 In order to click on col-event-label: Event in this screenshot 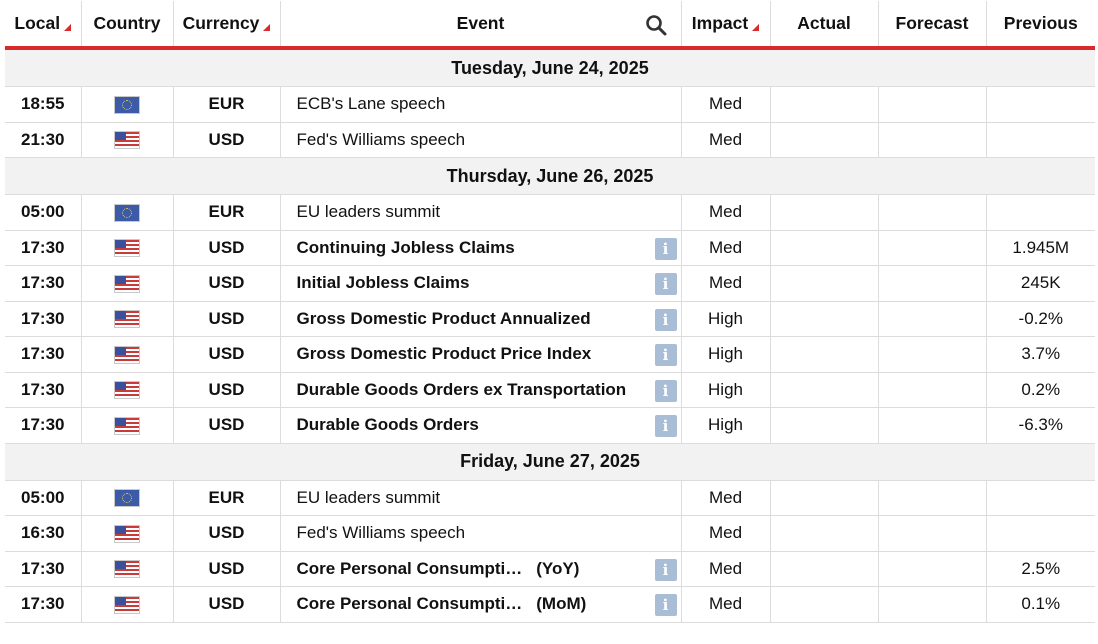, I will do `click(480, 23)`.